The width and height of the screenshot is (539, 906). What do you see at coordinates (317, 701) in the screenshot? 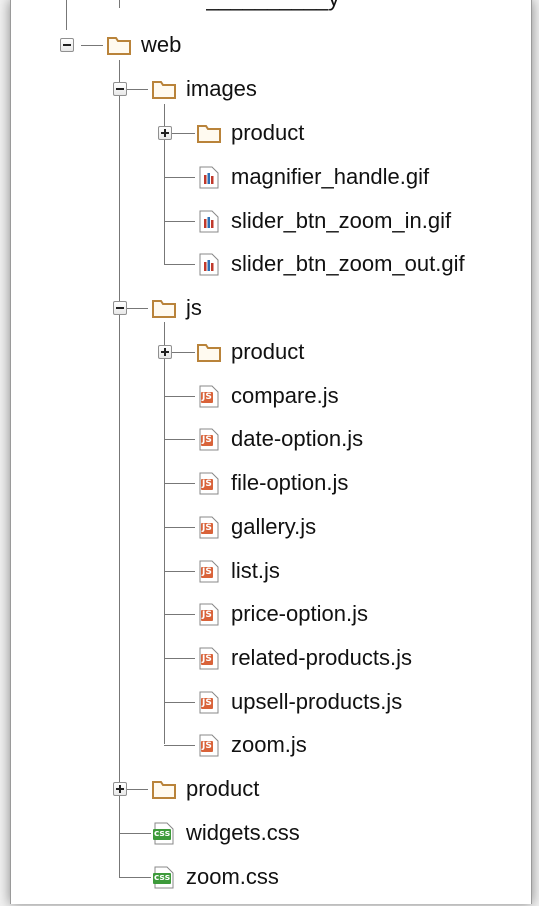
I see `tree-item-label: upsell-products.js` at bounding box center [317, 701].